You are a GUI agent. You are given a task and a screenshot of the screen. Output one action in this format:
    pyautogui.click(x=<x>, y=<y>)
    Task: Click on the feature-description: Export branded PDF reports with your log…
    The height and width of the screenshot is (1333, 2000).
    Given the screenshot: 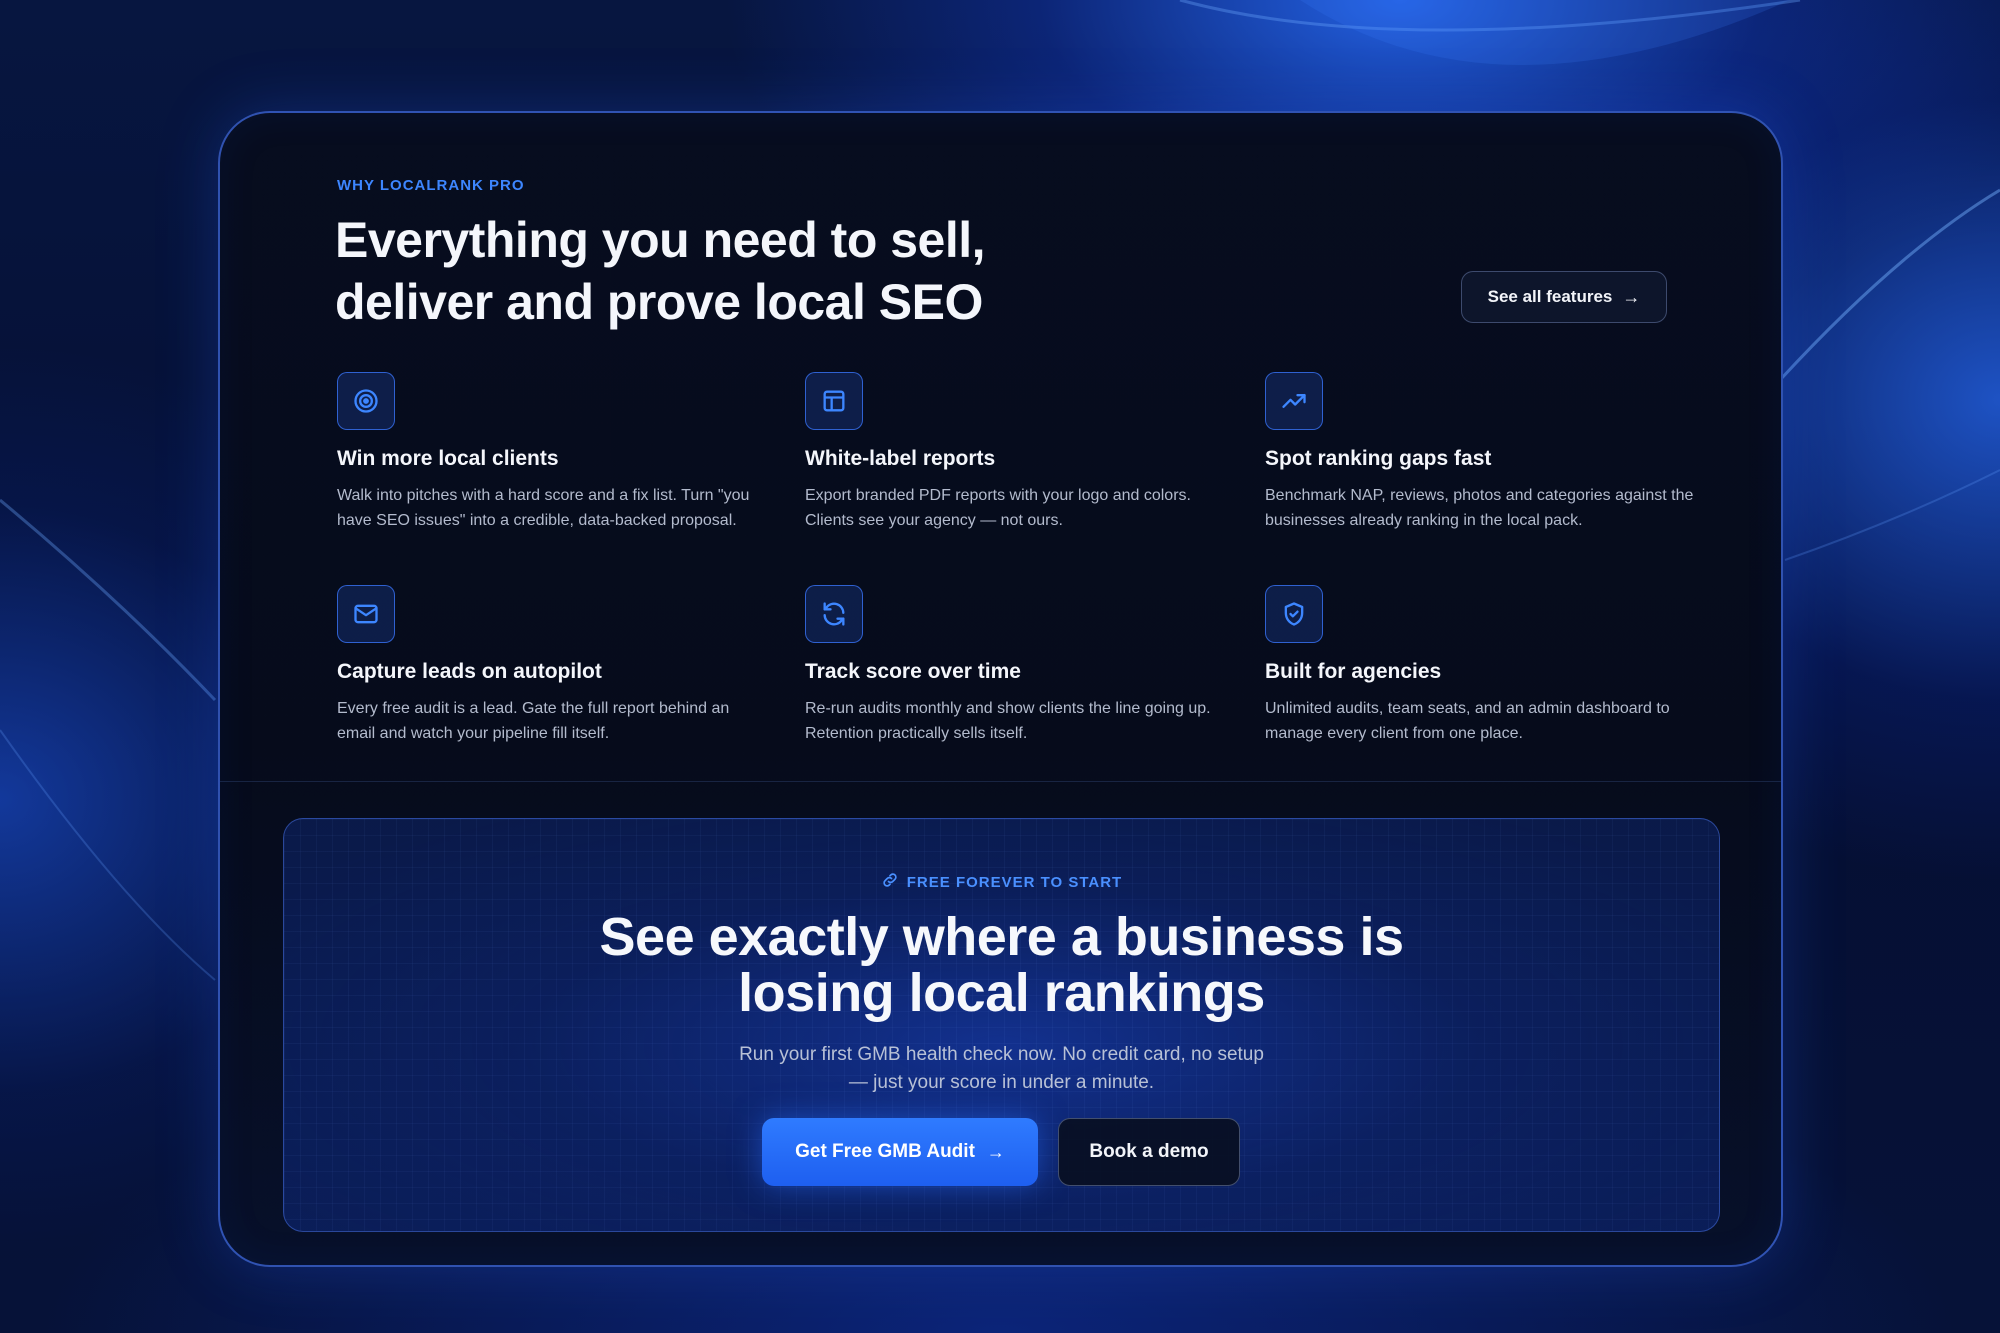 What is the action you would take?
    pyautogui.click(x=998, y=508)
    